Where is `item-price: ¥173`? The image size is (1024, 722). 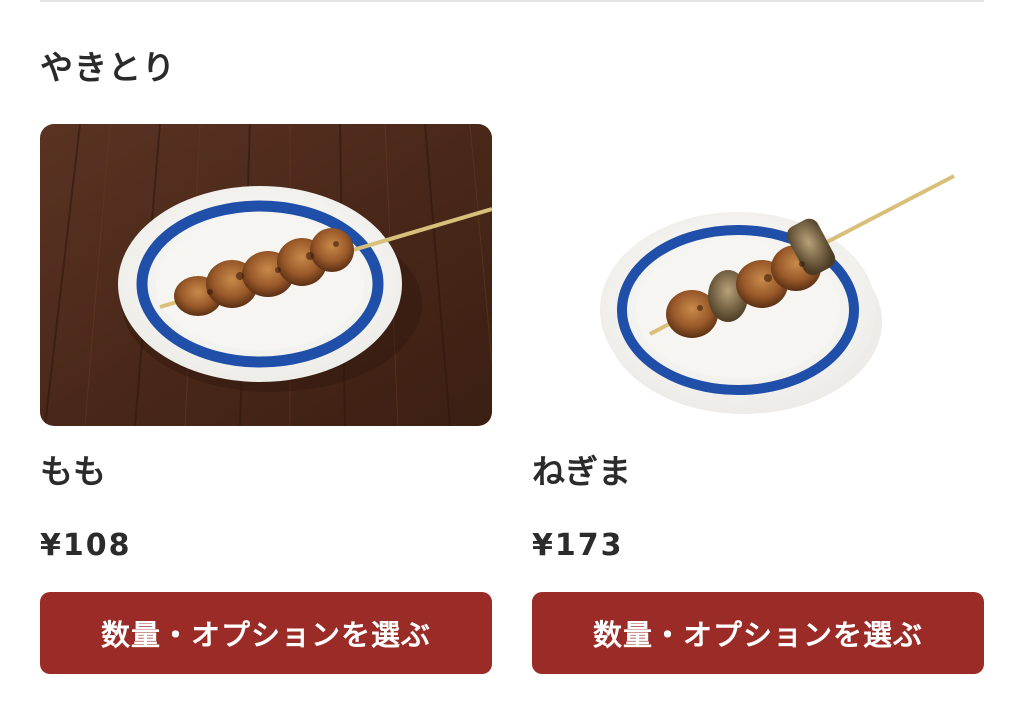 item-price: ¥173 is located at coordinates (578, 545).